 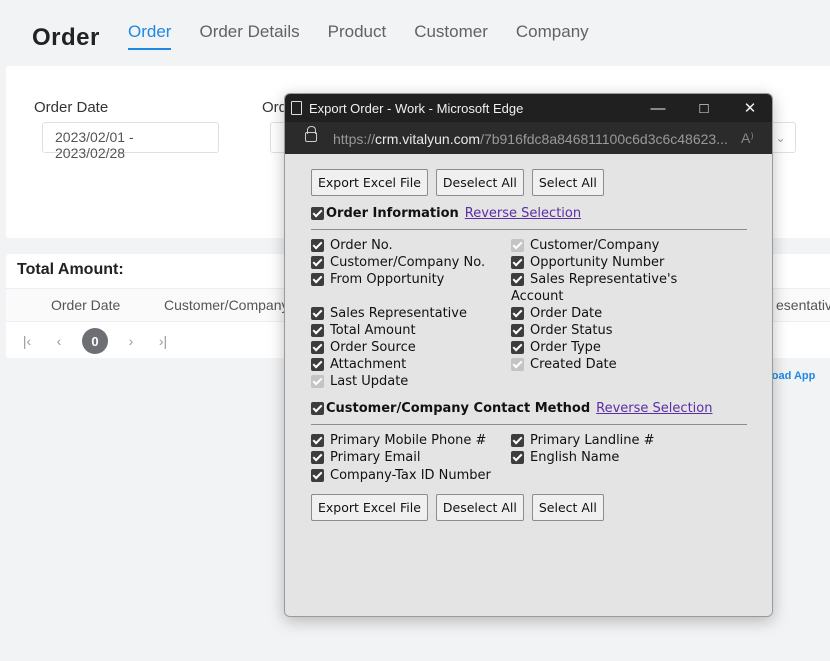 I want to click on export-field-option: Order No., so click(x=352, y=245).